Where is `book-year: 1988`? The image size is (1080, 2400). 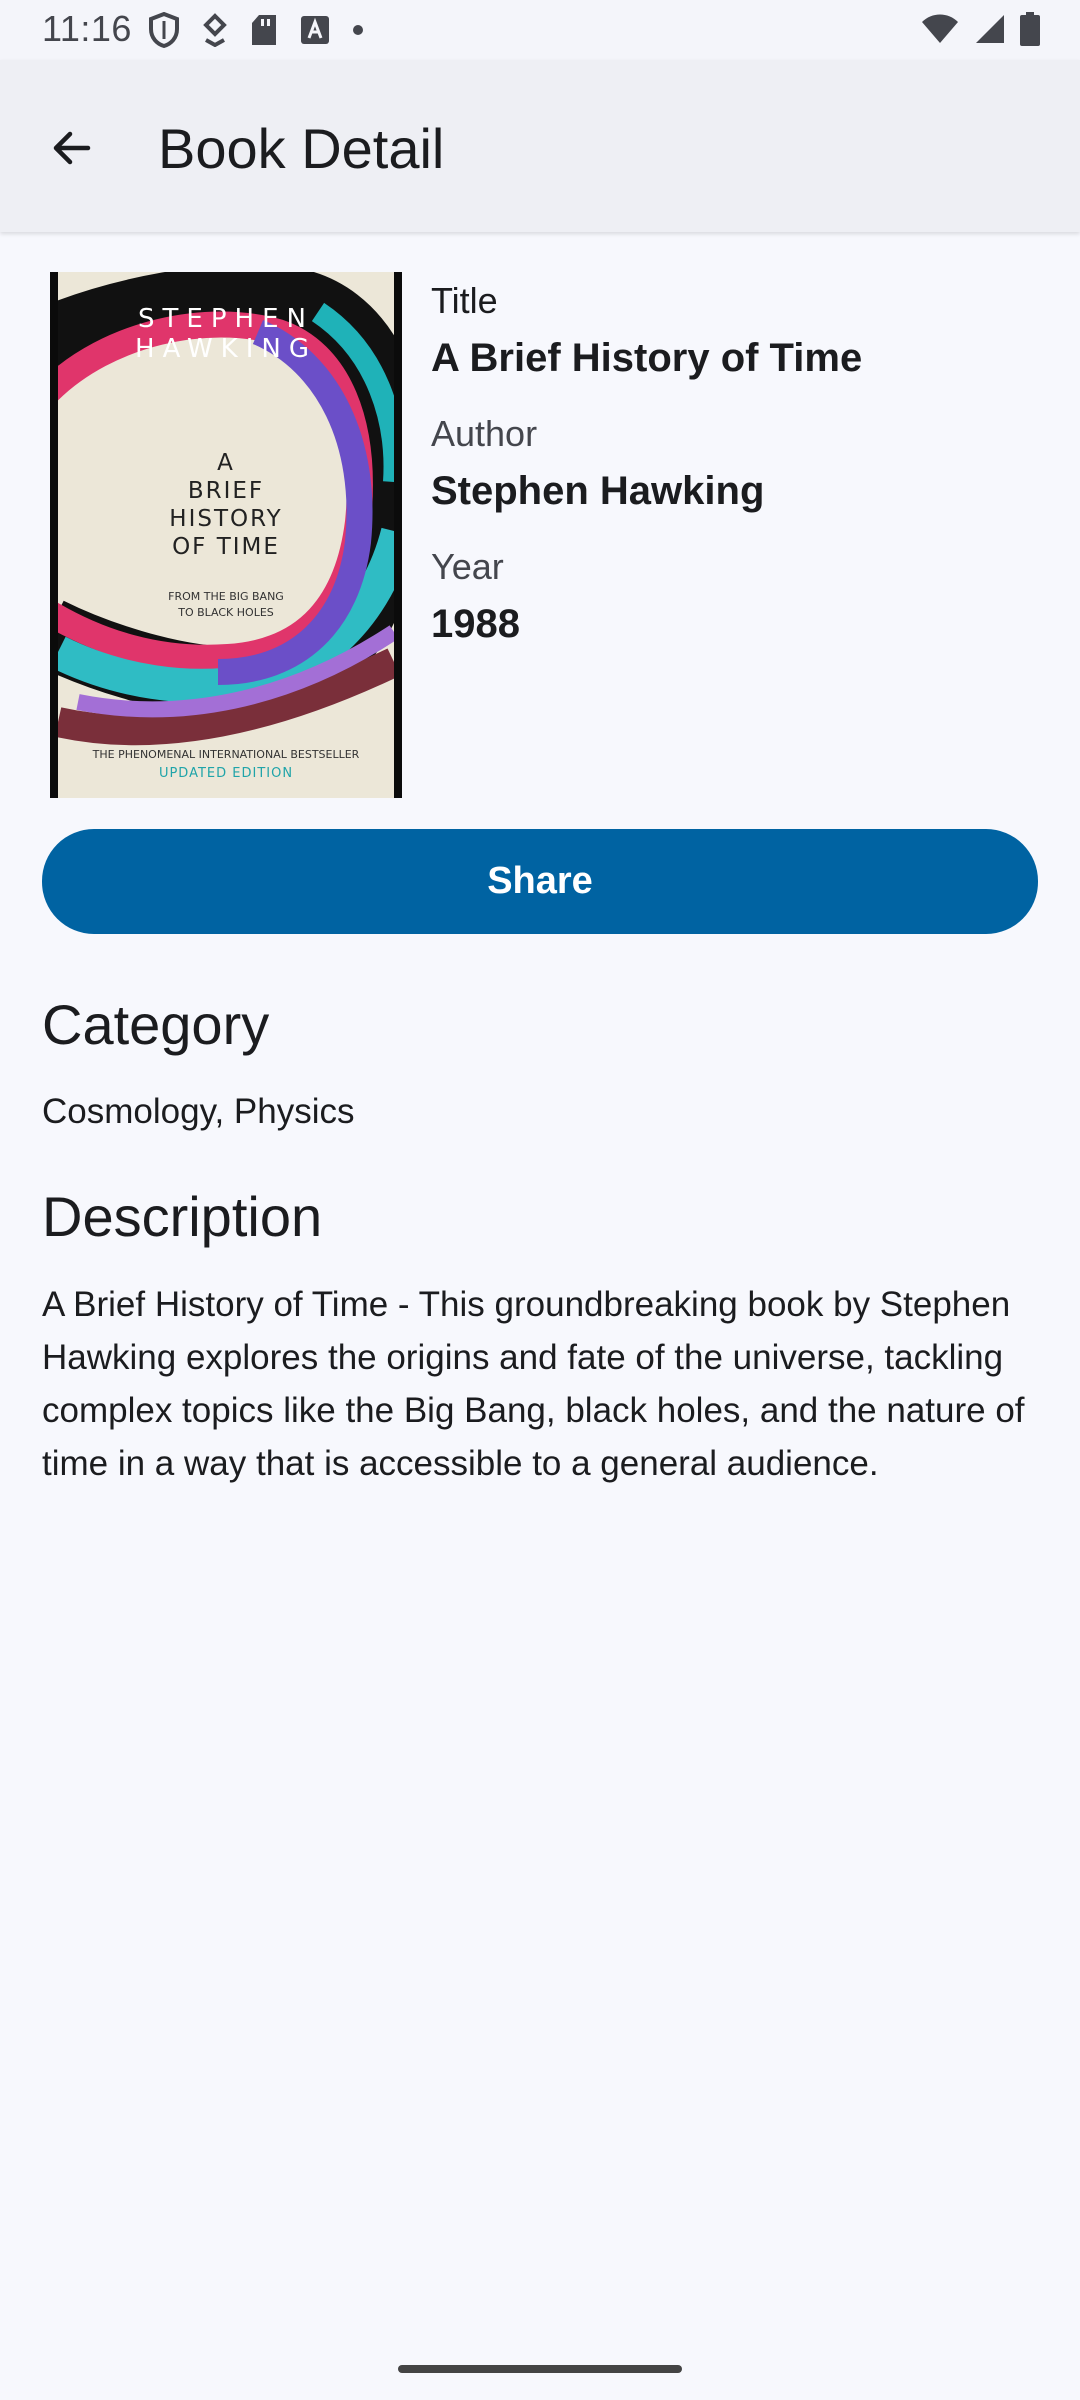
book-year: 1988 is located at coordinates (475, 624).